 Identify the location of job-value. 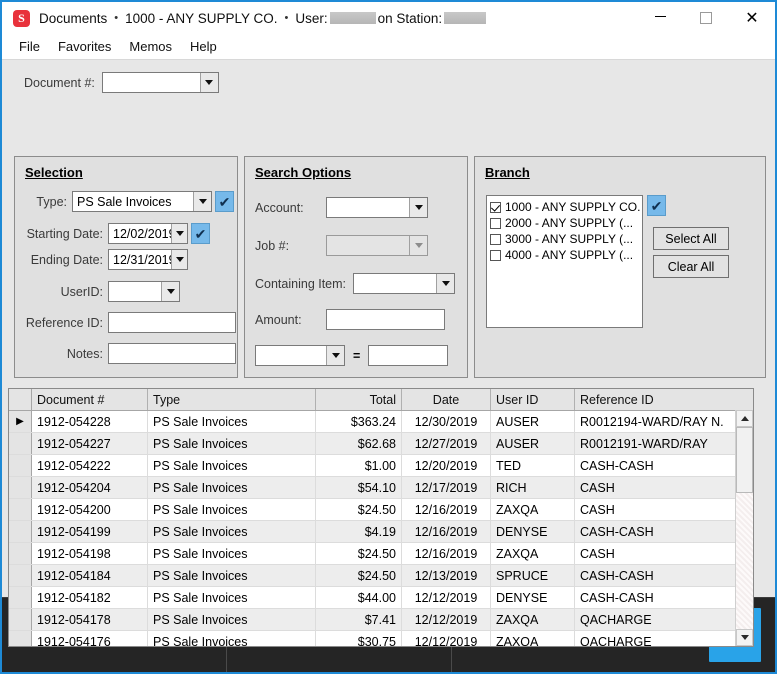
(368, 245).